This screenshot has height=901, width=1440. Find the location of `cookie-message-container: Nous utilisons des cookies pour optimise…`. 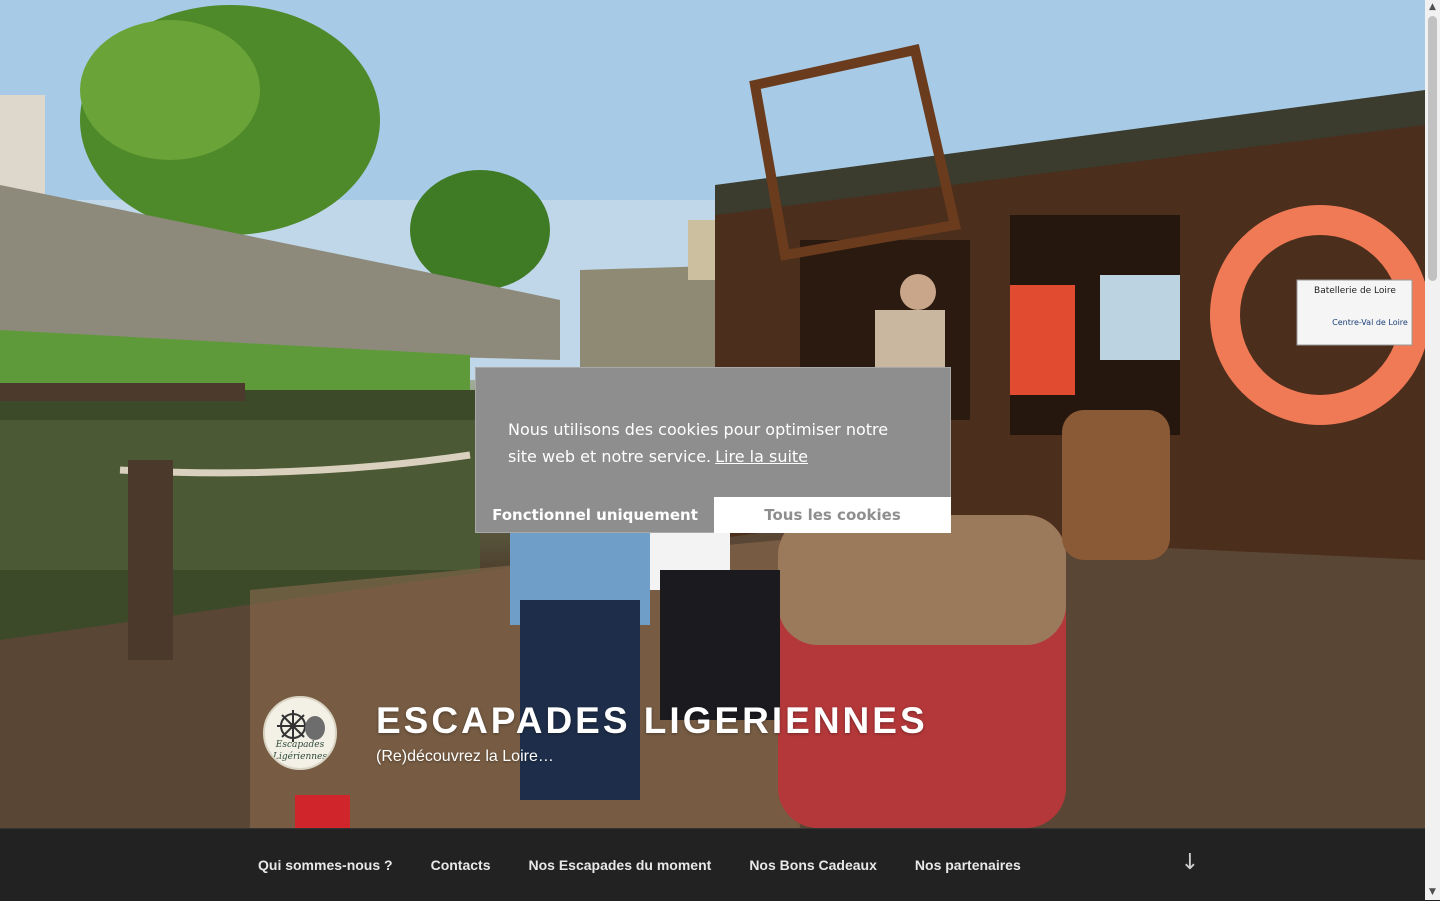

cookie-message-container: Nous utilisons des cookies pour optimise… is located at coordinates (713, 443).